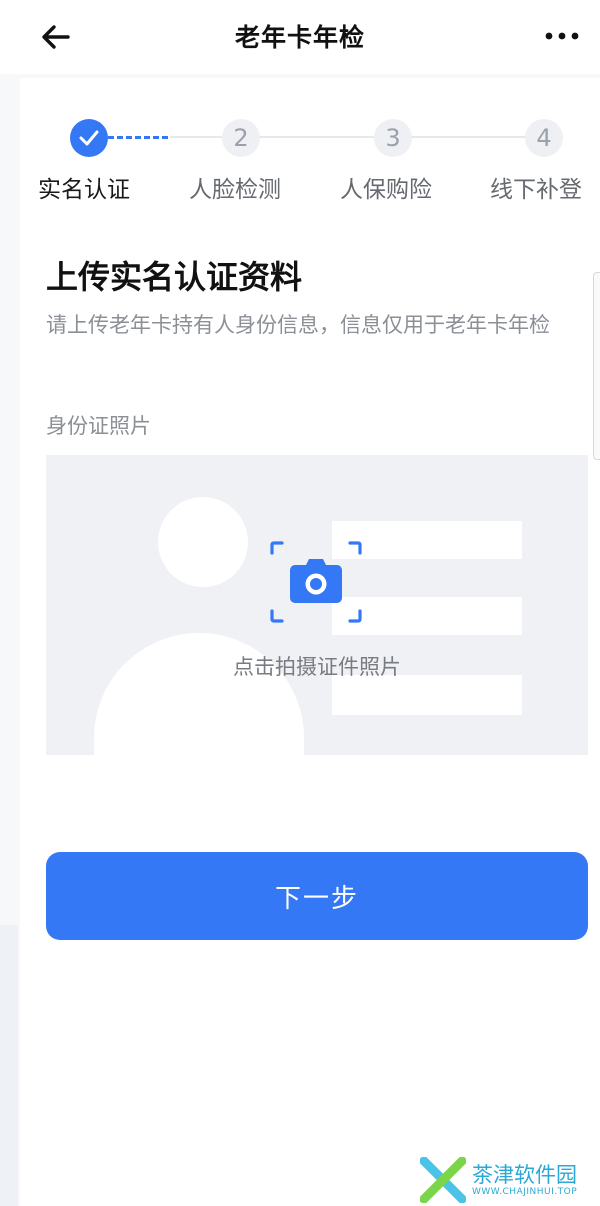 This screenshot has height=1206, width=600. What do you see at coordinates (84, 190) in the screenshot?
I see `step-1-label: 实名认证` at bounding box center [84, 190].